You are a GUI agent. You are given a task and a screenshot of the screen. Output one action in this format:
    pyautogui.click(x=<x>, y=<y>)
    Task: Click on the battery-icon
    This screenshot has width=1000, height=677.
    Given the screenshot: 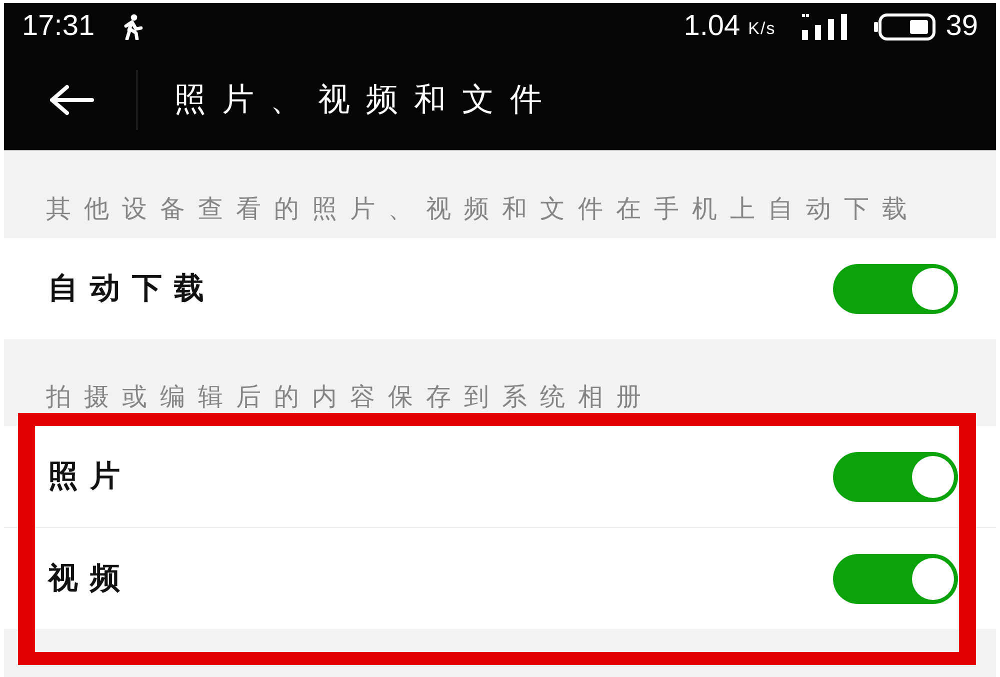 What is the action you would take?
    pyautogui.click(x=905, y=26)
    